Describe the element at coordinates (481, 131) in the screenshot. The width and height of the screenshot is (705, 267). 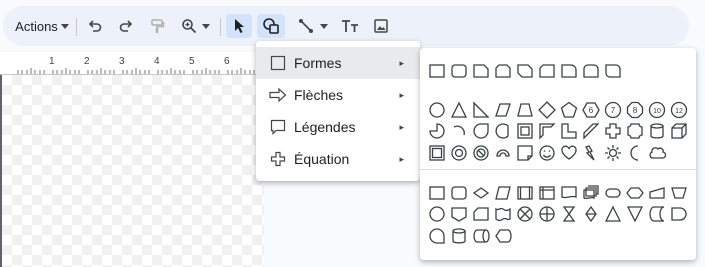
I see `tear-shape-icon` at that location.